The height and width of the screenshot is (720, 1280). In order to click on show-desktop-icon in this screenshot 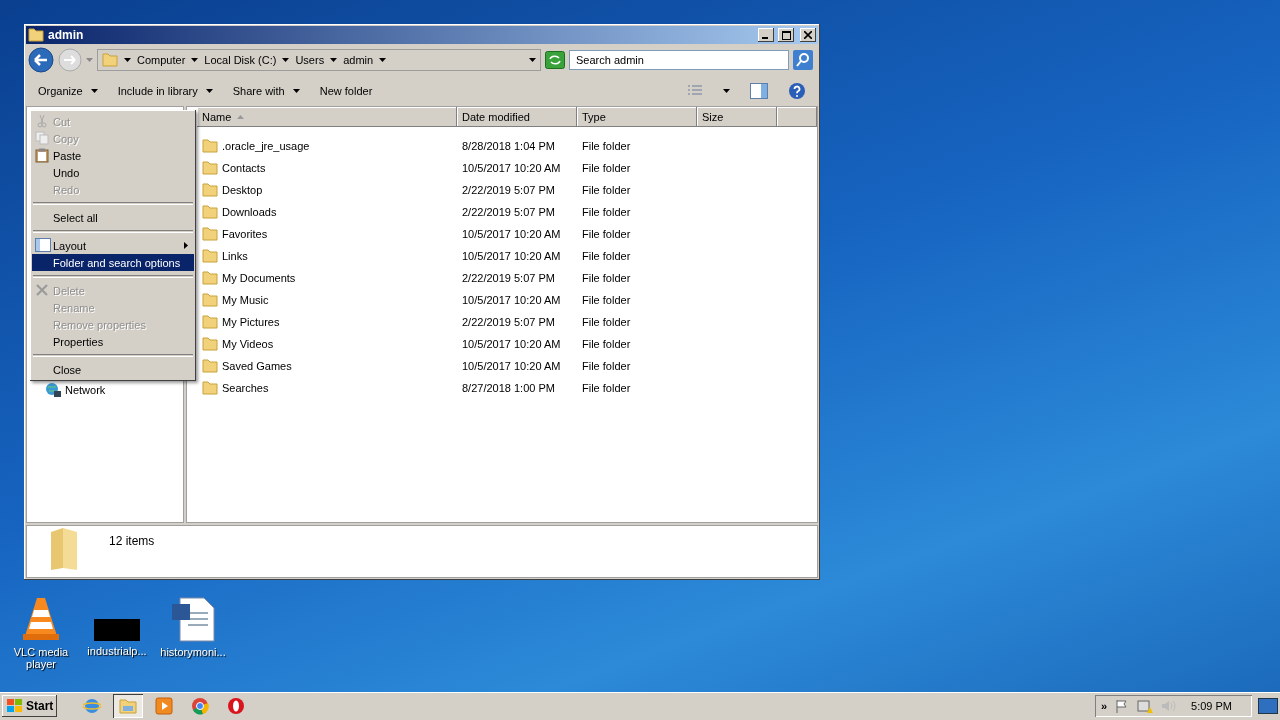, I will do `click(1268, 706)`.